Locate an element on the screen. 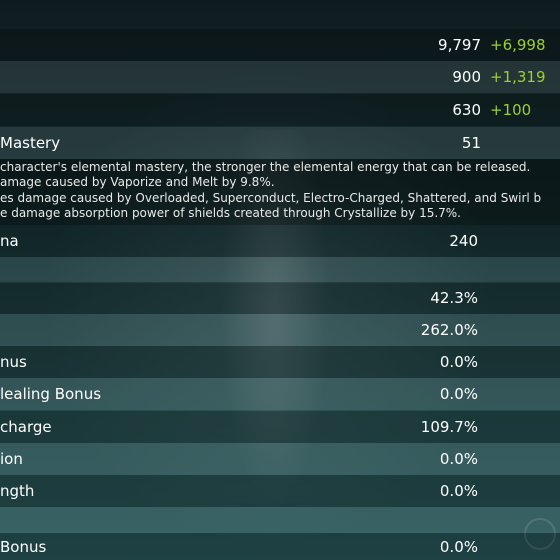  stat-row-energy-recharge: charge 109.7% is located at coordinates (280, 427).